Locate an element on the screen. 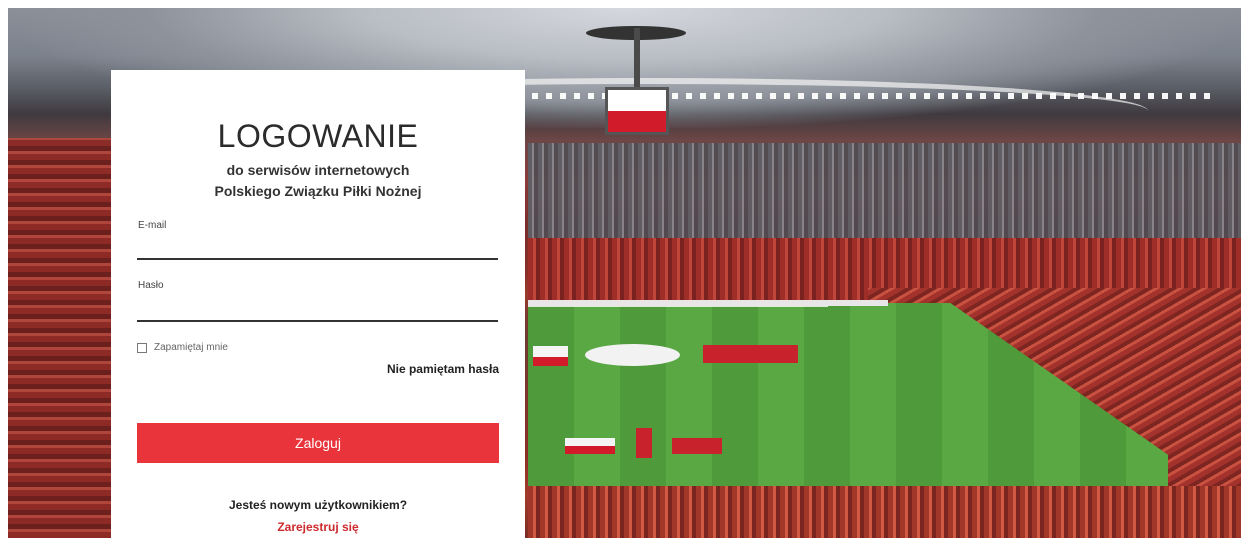 Image resolution: width=1241 pixels, height=538 pixels. montenegro-flag-small is located at coordinates (697, 446).